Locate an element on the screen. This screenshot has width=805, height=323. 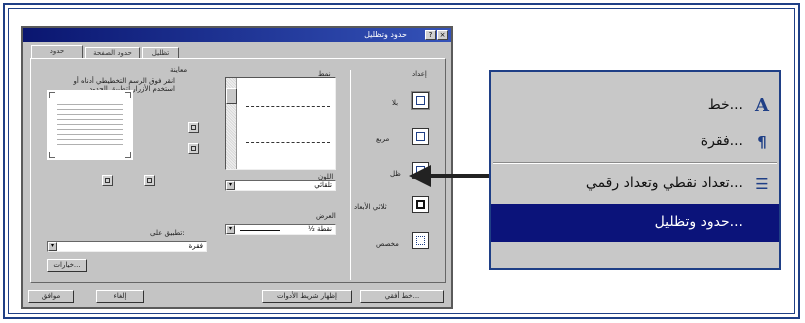
setting-box-label: مربع is located at coordinates (383, 139).